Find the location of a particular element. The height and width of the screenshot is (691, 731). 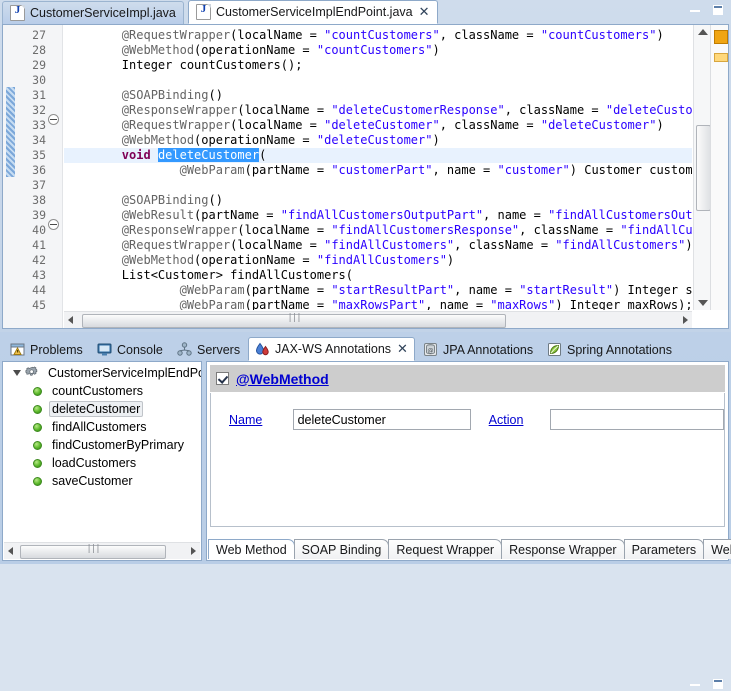

tree-item-savecustomer: saveCustomer is located at coordinates (102, 481).